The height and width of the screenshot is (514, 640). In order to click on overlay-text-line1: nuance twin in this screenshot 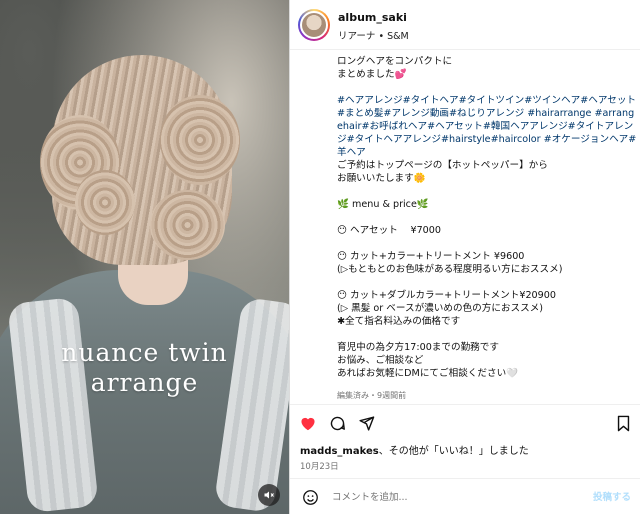, I will do `click(144, 352)`.